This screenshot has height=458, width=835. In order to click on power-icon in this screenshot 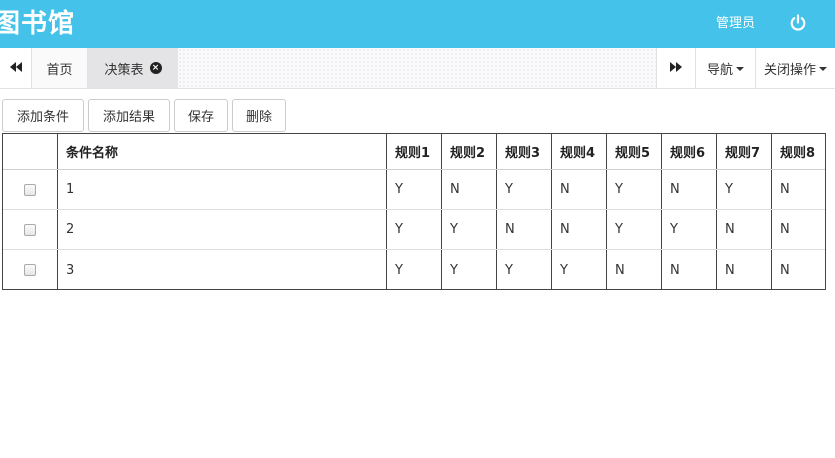, I will do `click(798, 23)`.